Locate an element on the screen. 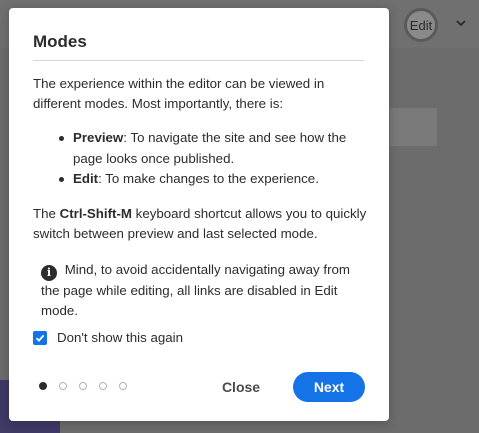  mode-name: Edit is located at coordinates (86, 178).